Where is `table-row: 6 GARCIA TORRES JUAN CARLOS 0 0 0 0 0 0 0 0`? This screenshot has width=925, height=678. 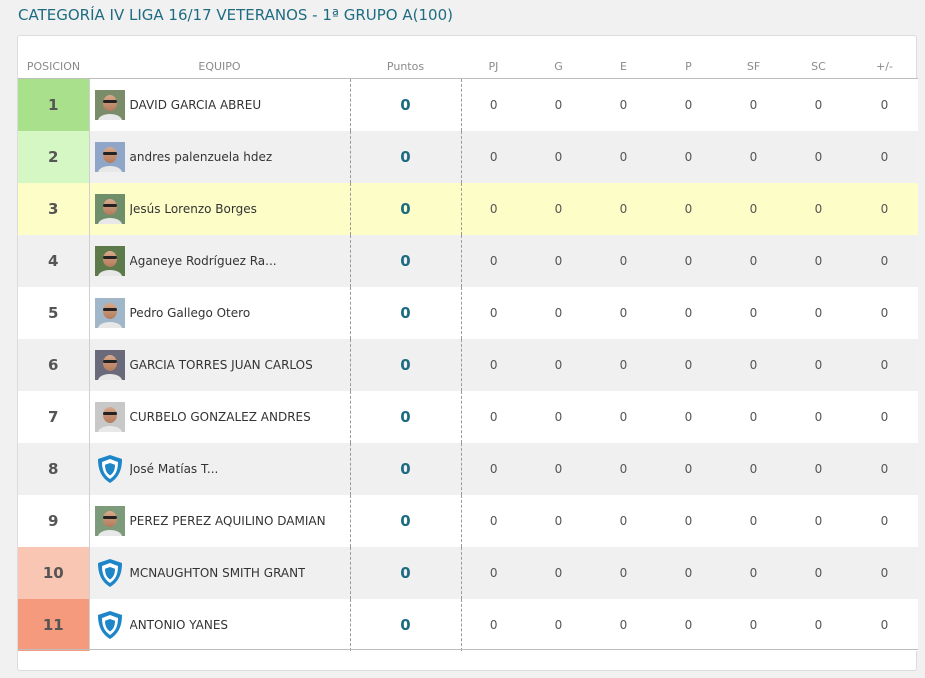
table-row: 6 GARCIA TORRES JUAN CARLOS 0 0 0 0 0 0 0 0 is located at coordinates (468, 365).